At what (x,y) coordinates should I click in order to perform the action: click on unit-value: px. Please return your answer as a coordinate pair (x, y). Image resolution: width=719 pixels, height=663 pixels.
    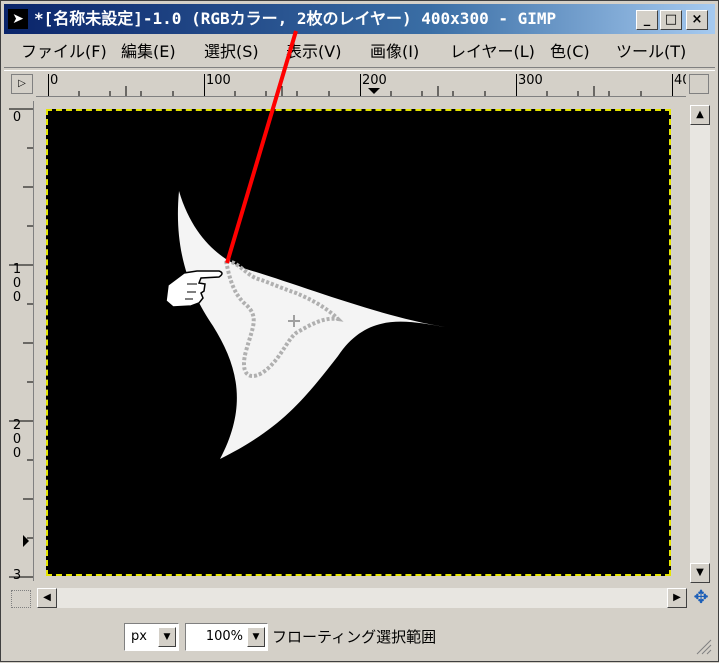
    Looking at the image, I should click on (139, 636).